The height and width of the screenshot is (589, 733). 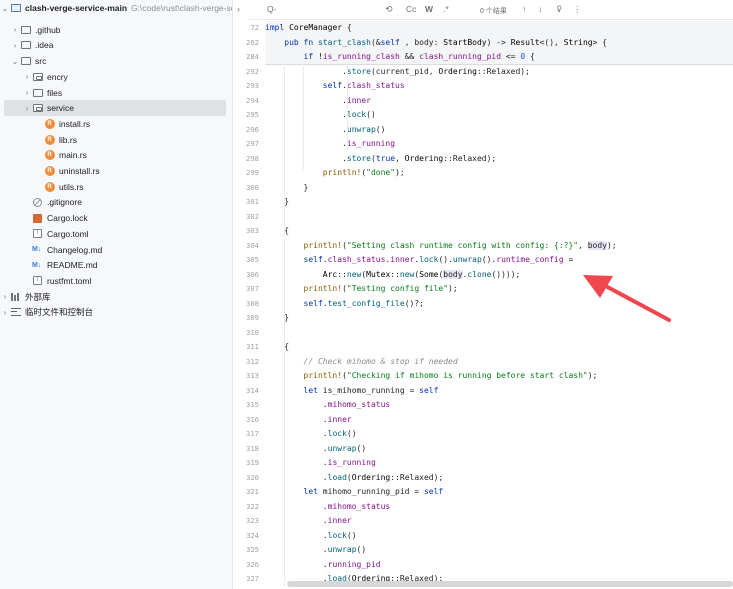 I want to click on annotation-arrow, so click(x=627, y=298).